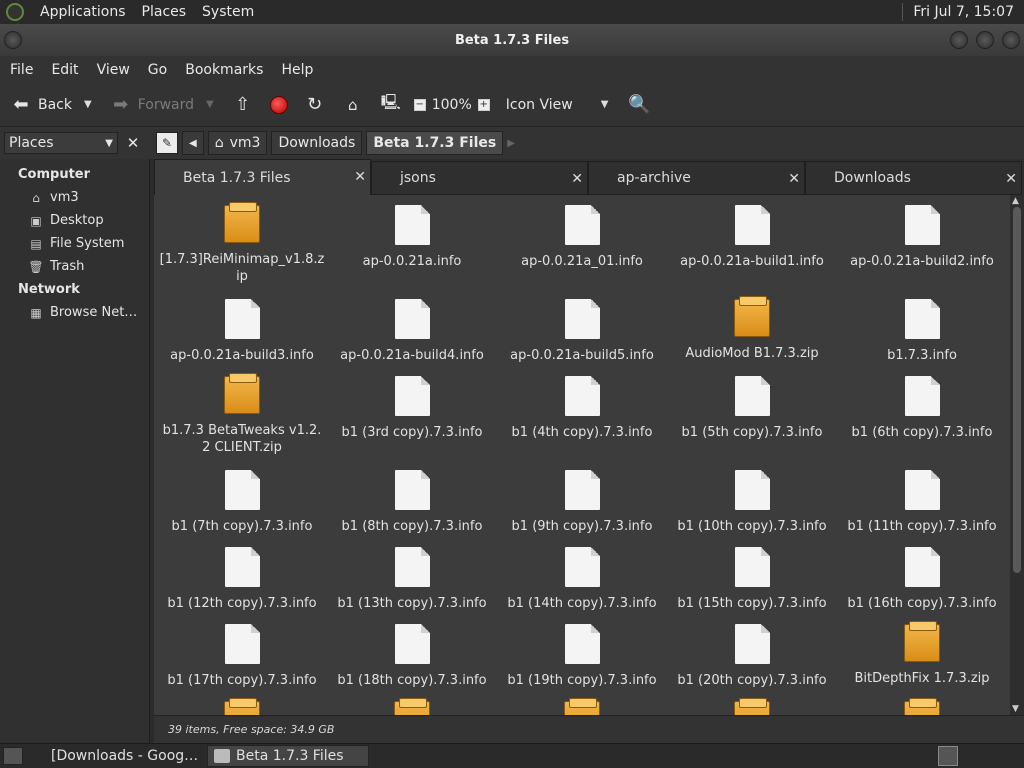 This screenshot has width=1024, height=768. I want to click on file-item: b1 (7th copy).7.3.info, so click(242, 502).